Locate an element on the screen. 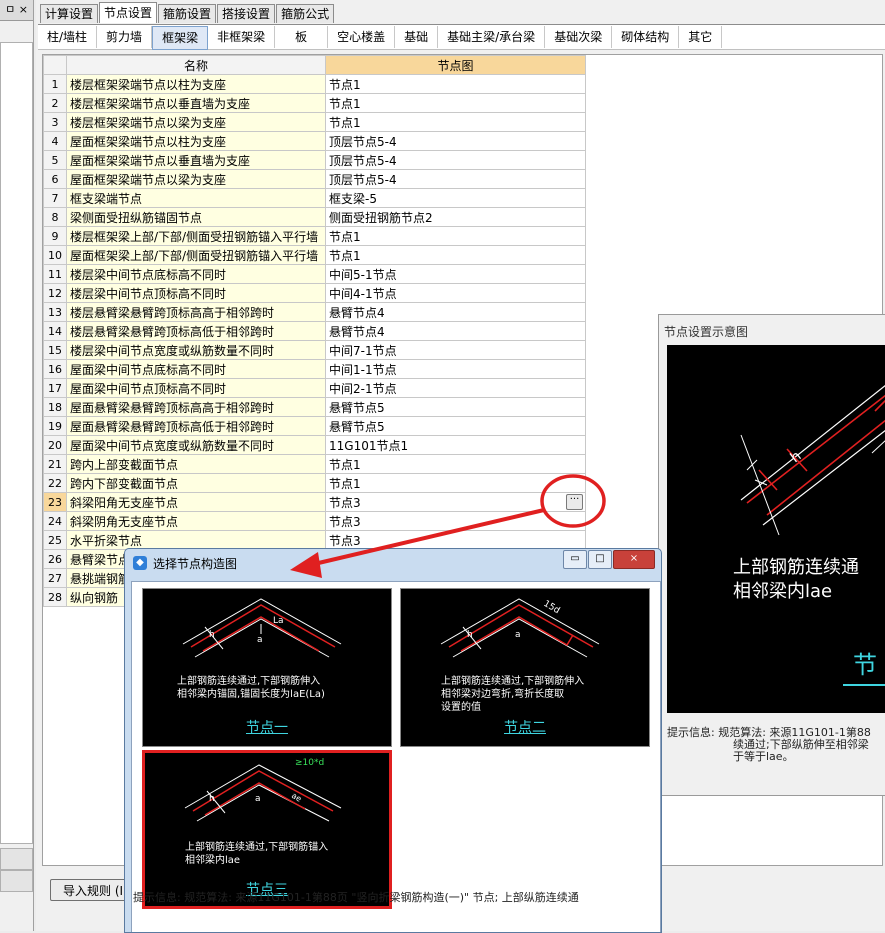 The height and width of the screenshot is (933, 885). table-row: 24 斜梁阴角无支座节点 节点3 is located at coordinates (314, 521).